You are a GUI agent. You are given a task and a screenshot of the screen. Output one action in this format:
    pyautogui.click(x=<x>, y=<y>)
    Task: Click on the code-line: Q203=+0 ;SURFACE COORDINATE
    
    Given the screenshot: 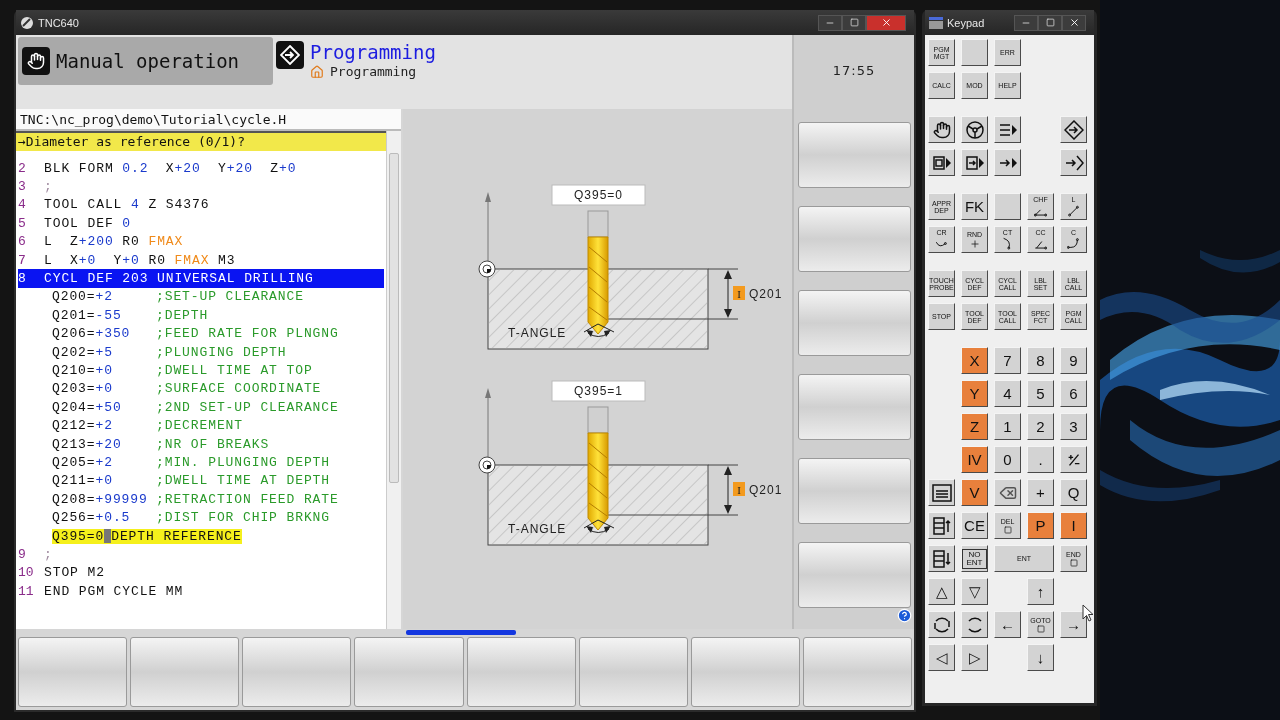 What is the action you would take?
    pyautogui.click(x=187, y=389)
    